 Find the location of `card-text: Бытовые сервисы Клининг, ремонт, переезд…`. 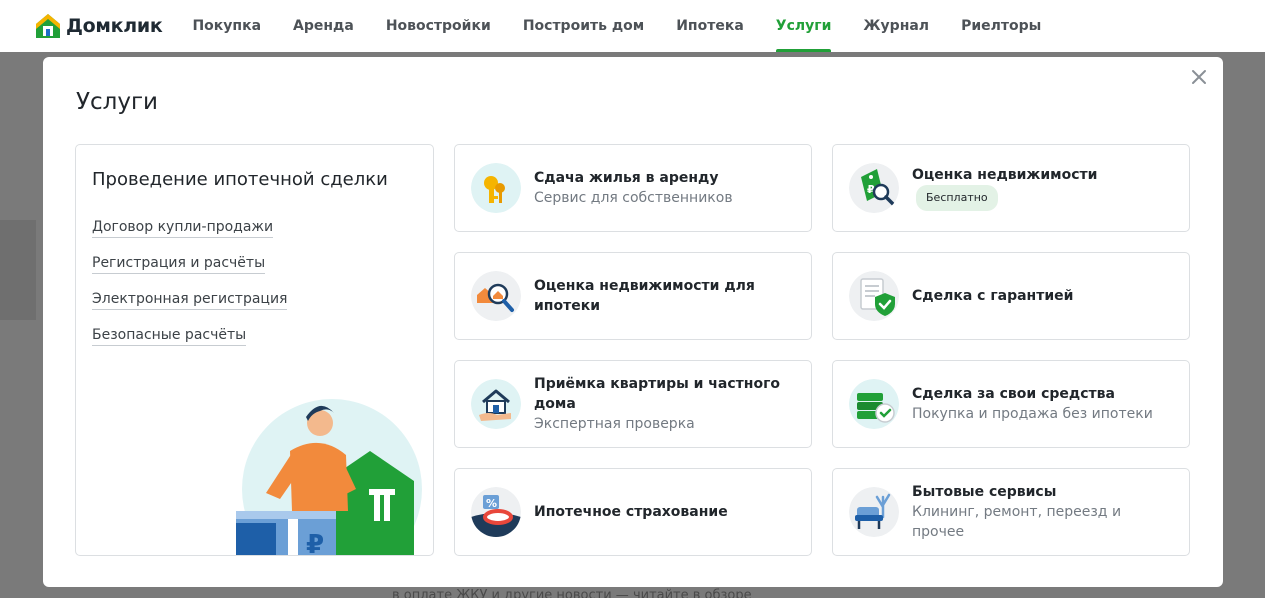

card-text: Бытовые сервисы Клининг, ремонт, переезд… is located at coordinates (1043, 512).